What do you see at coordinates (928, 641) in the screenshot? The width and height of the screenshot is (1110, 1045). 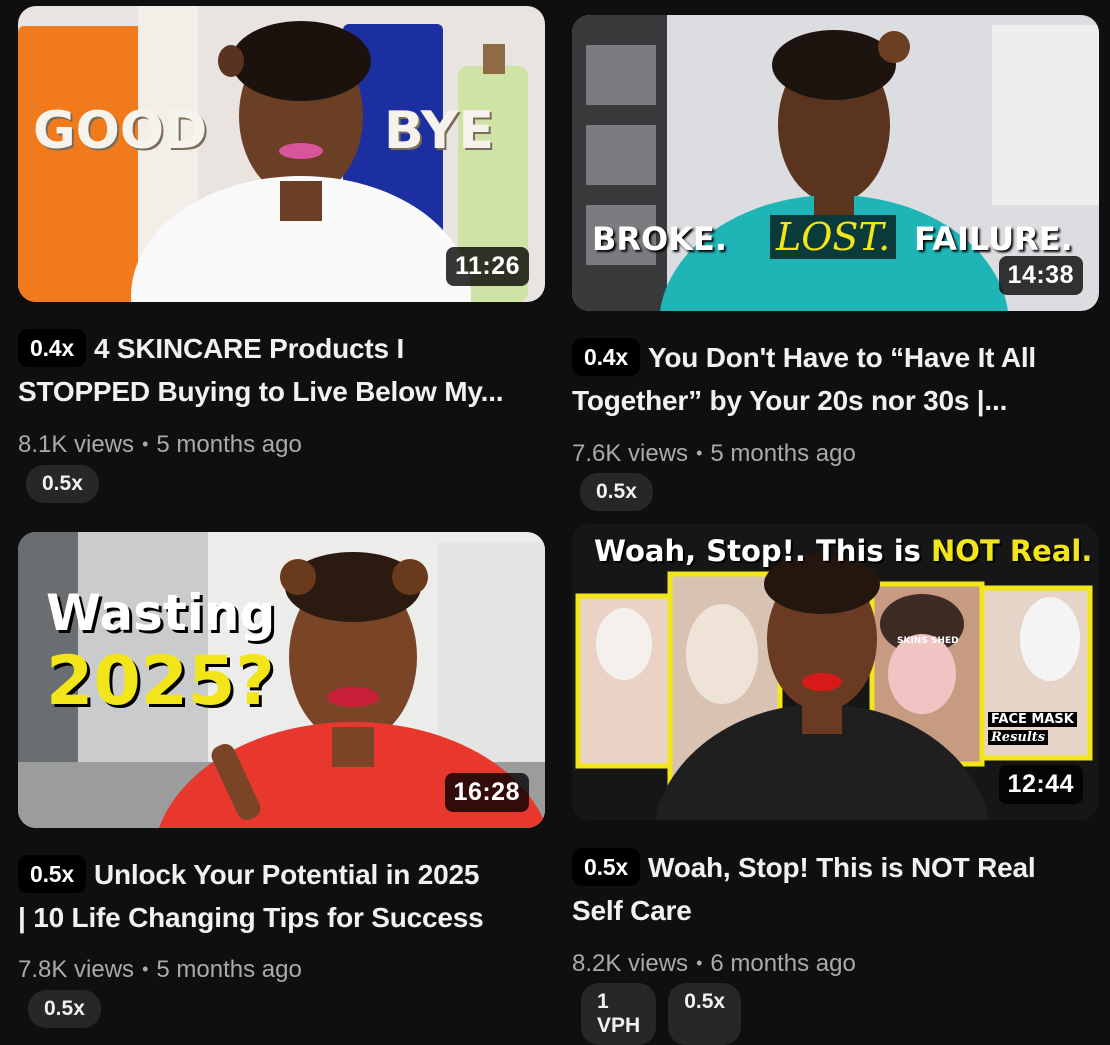 I see `thumbnail-label-skins-shed: SKINS SHED` at bounding box center [928, 641].